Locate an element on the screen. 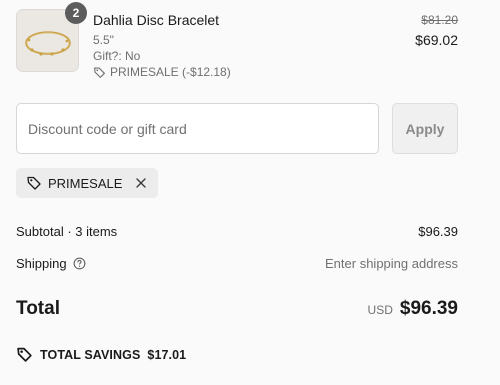 The image size is (500, 385). product-discount: PRIMESALE (-$12.18) is located at coordinates (162, 72).